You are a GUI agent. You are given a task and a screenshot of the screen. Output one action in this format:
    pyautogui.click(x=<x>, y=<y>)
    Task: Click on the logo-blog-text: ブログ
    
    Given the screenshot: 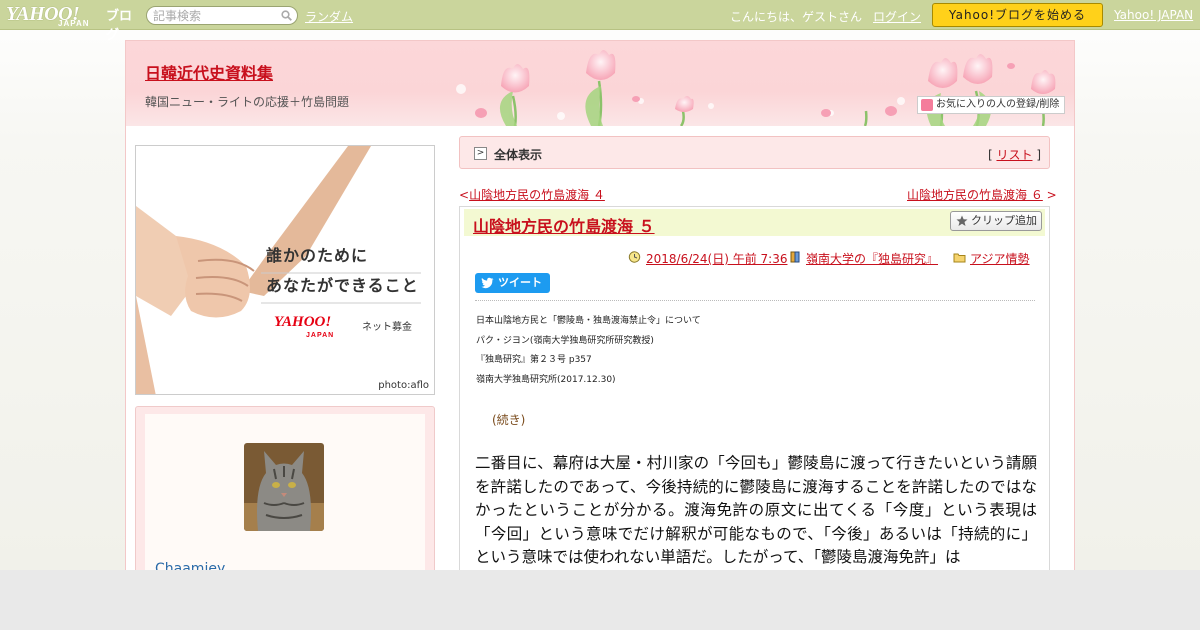 What is the action you would take?
    pyautogui.click(x=119, y=26)
    